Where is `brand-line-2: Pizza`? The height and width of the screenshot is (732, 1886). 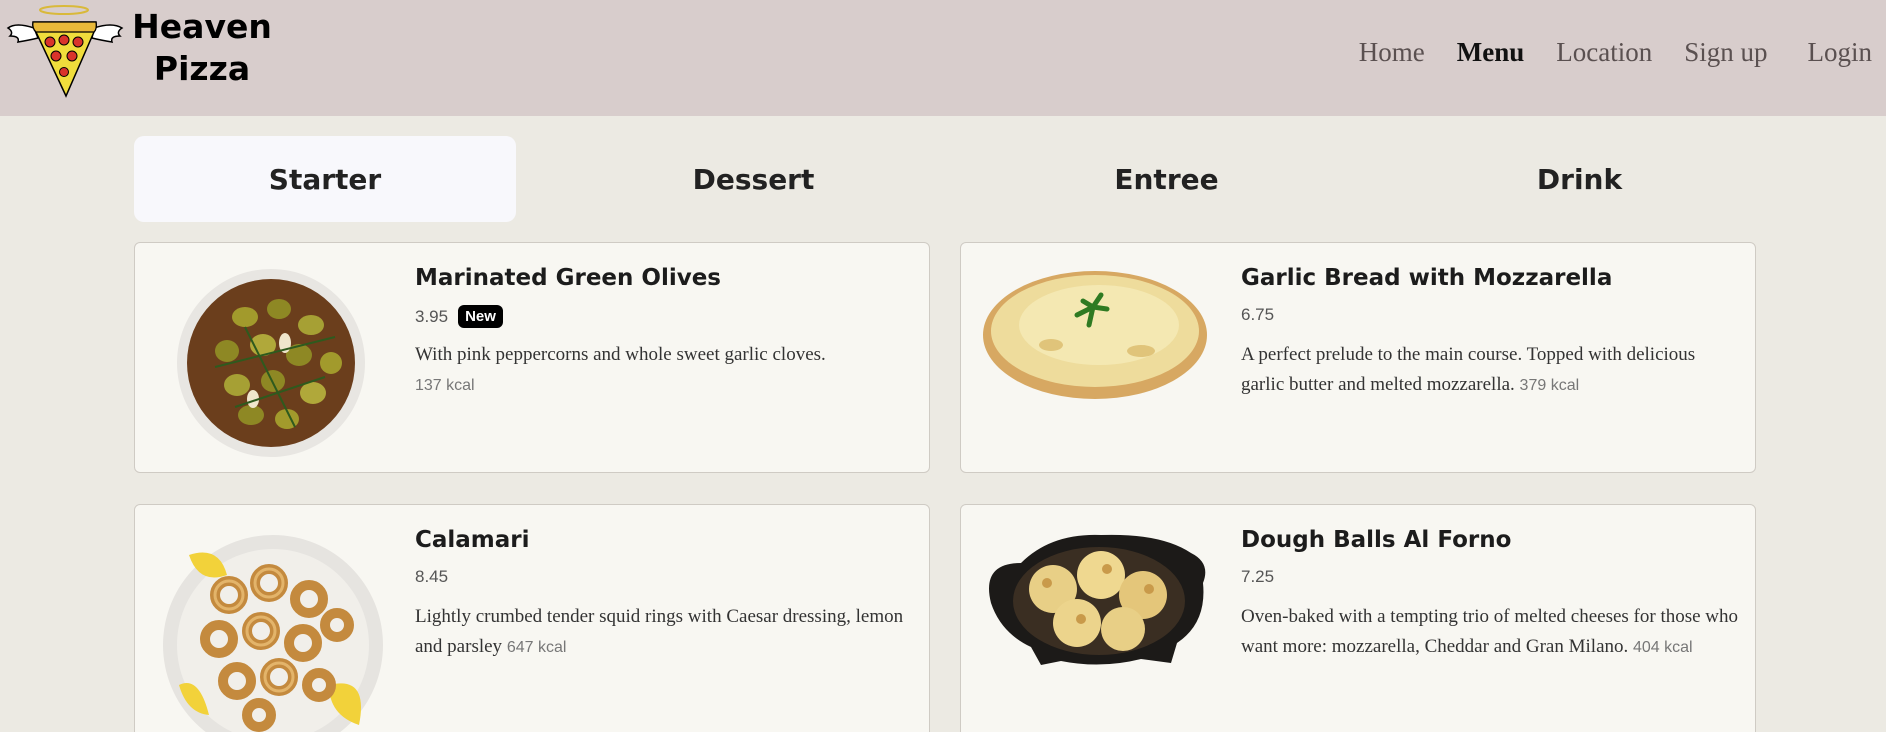 brand-line-2: Pizza is located at coordinates (202, 68).